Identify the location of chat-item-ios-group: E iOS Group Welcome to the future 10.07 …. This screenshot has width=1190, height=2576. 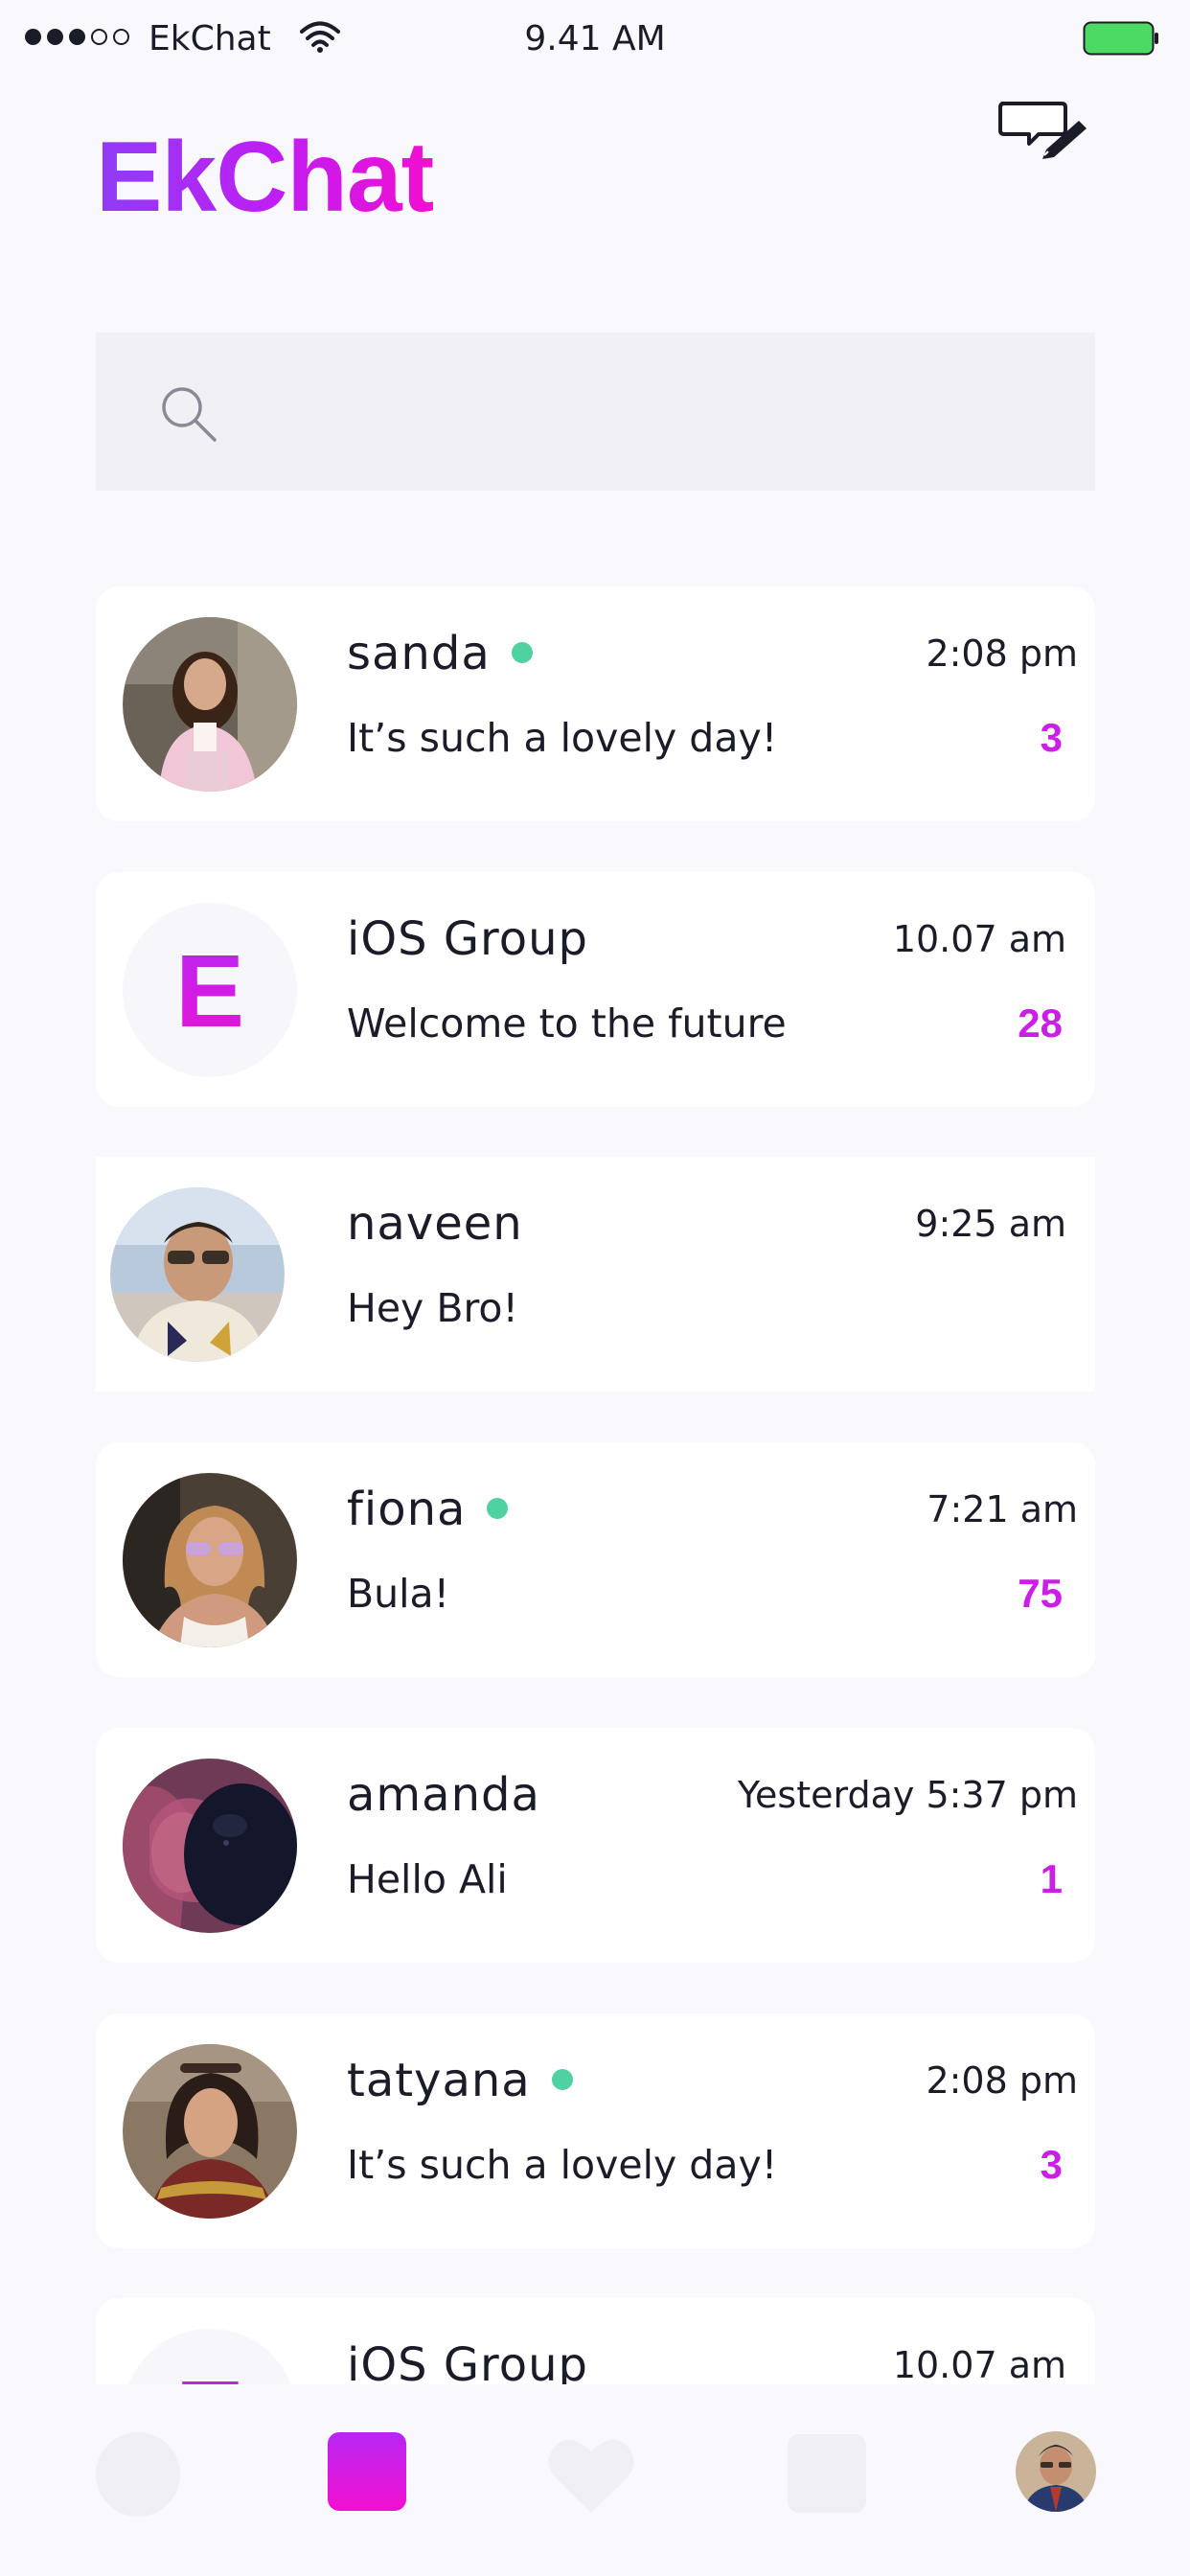
(595, 989).